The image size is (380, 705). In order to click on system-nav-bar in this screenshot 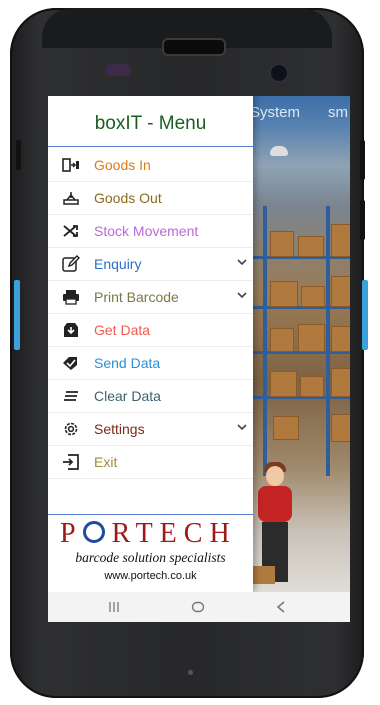, I will do `click(199, 607)`.